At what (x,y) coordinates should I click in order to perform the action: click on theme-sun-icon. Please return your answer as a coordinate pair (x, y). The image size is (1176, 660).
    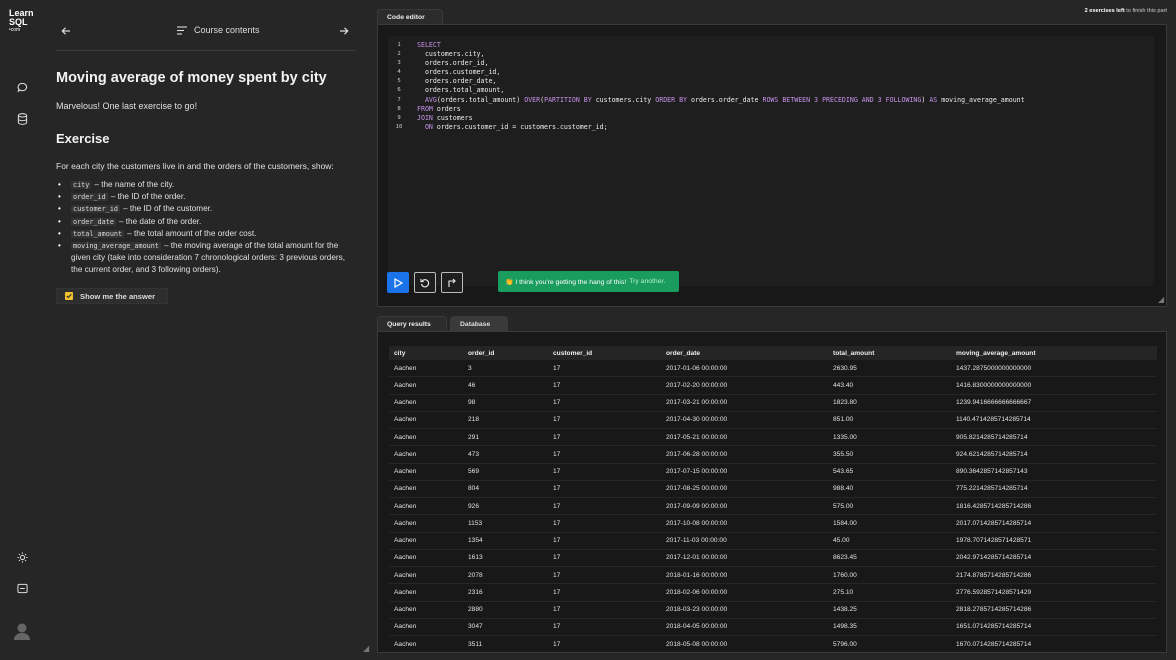
    Looking at the image, I should click on (22, 557).